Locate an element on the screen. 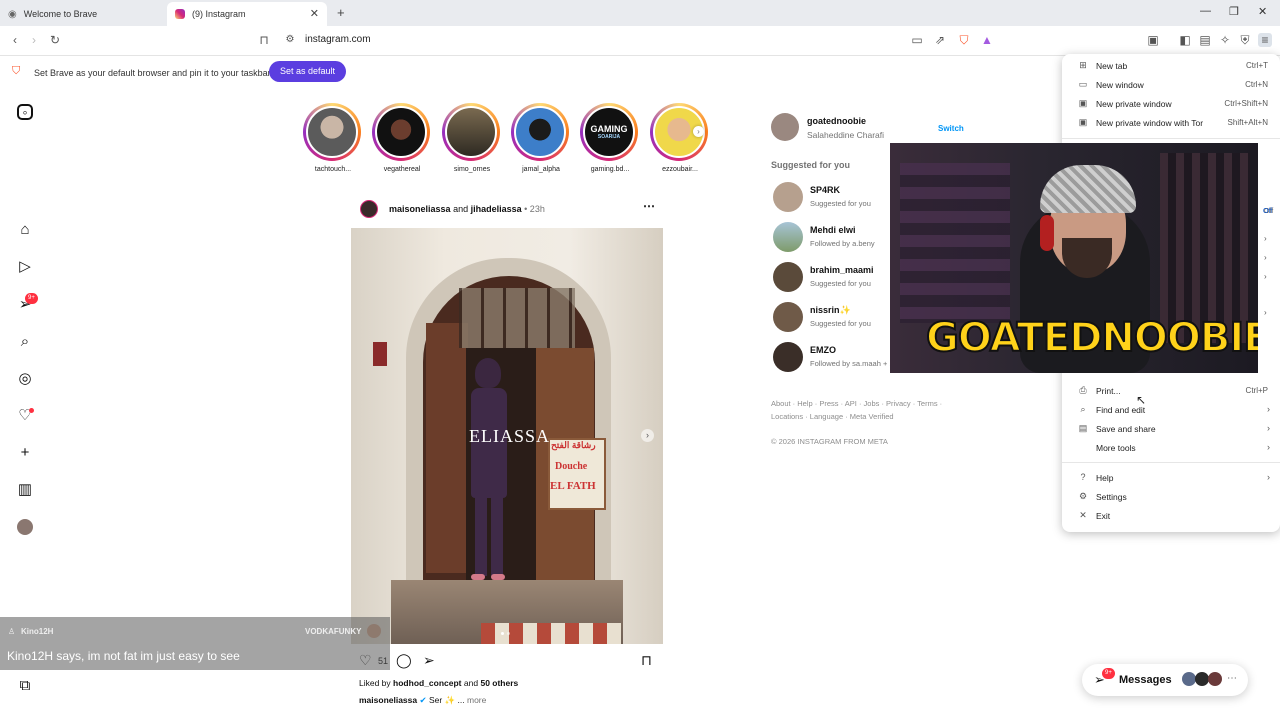 This screenshot has height=720, width=1280. menu-shortcut: Shift+Alt+N is located at coordinates (1247, 122).